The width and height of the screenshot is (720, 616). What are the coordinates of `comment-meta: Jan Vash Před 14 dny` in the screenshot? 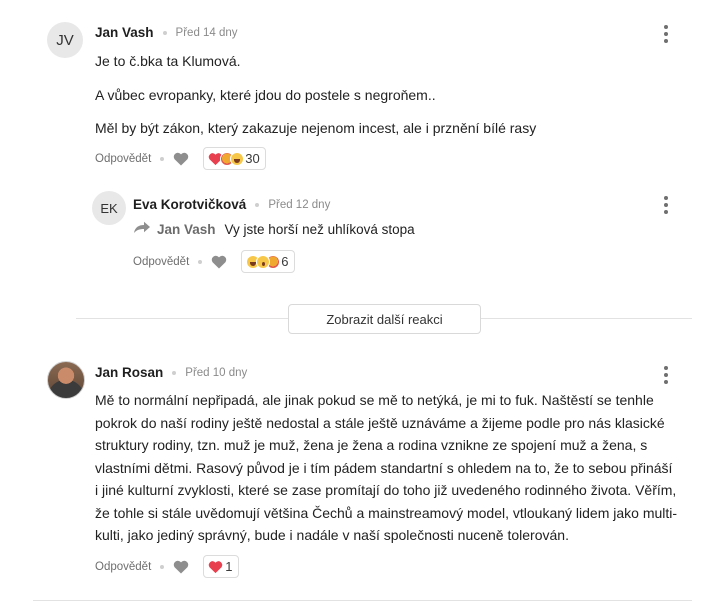 It's located at (166, 32).